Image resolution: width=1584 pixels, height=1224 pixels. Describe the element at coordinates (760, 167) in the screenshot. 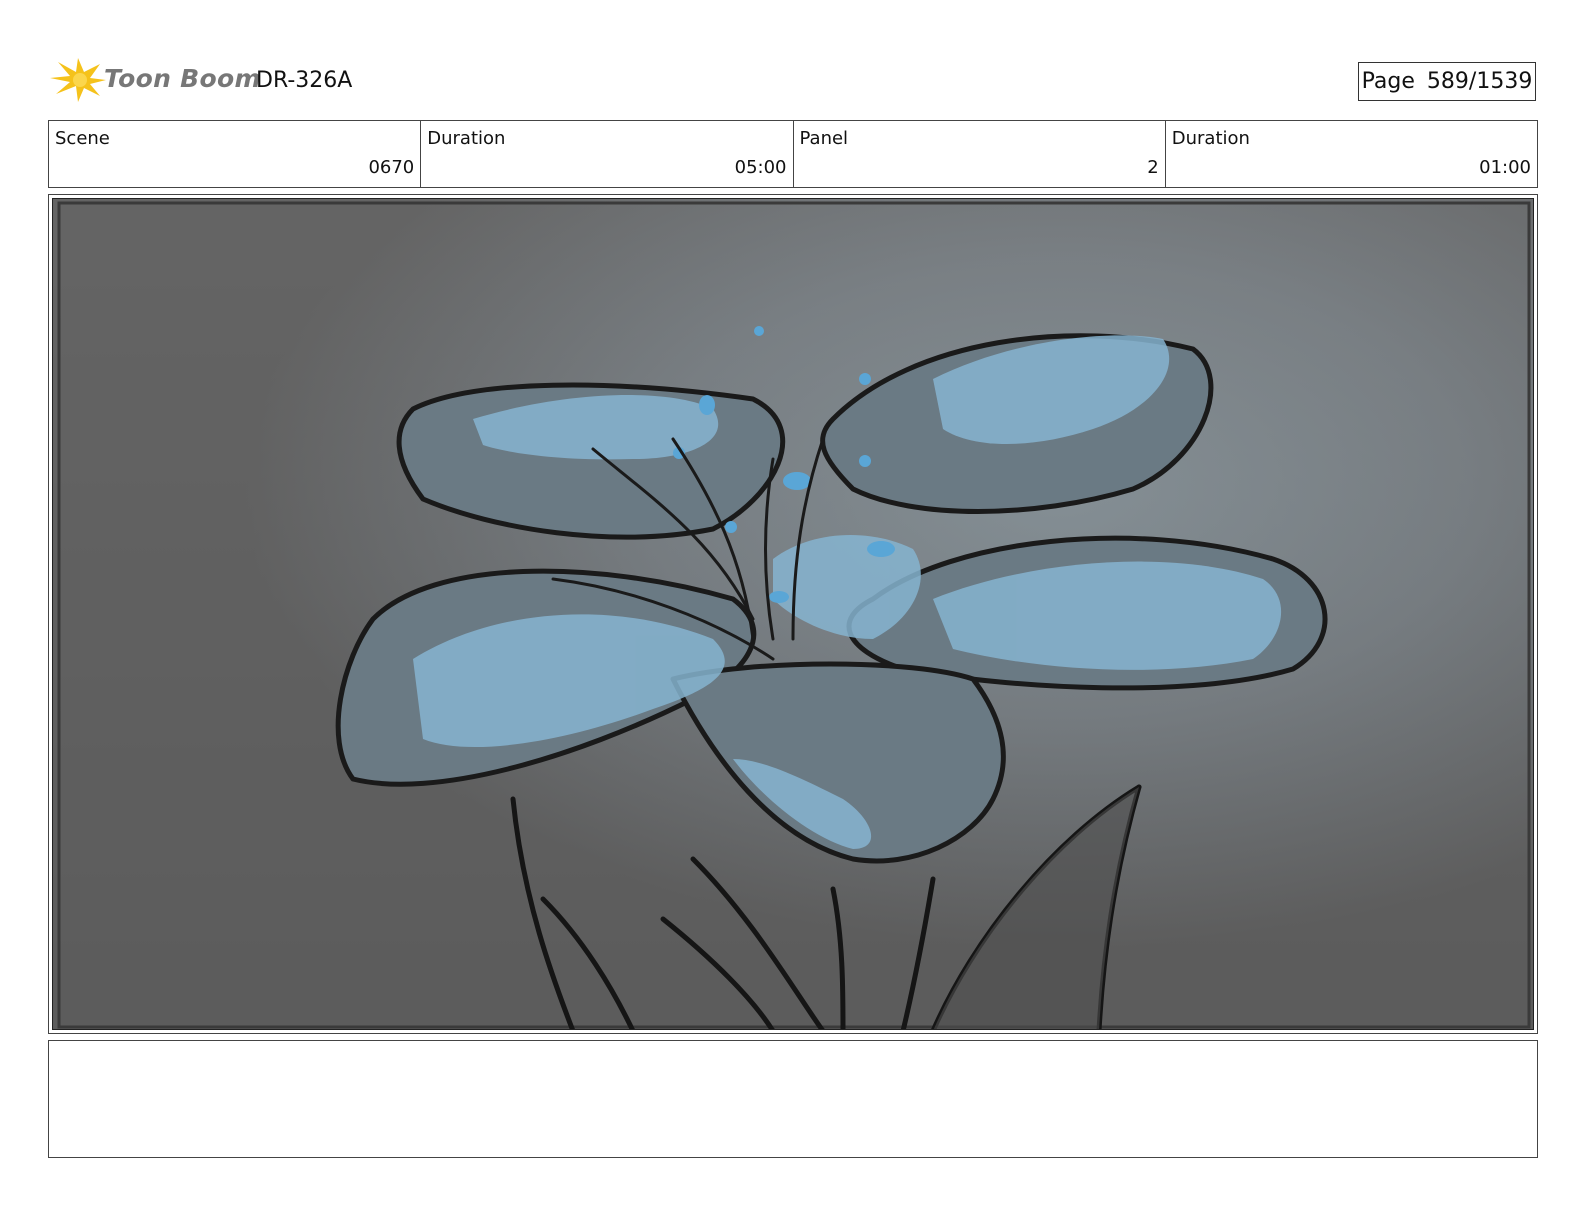

I see `scene-duration-value: 05:00` at that location.